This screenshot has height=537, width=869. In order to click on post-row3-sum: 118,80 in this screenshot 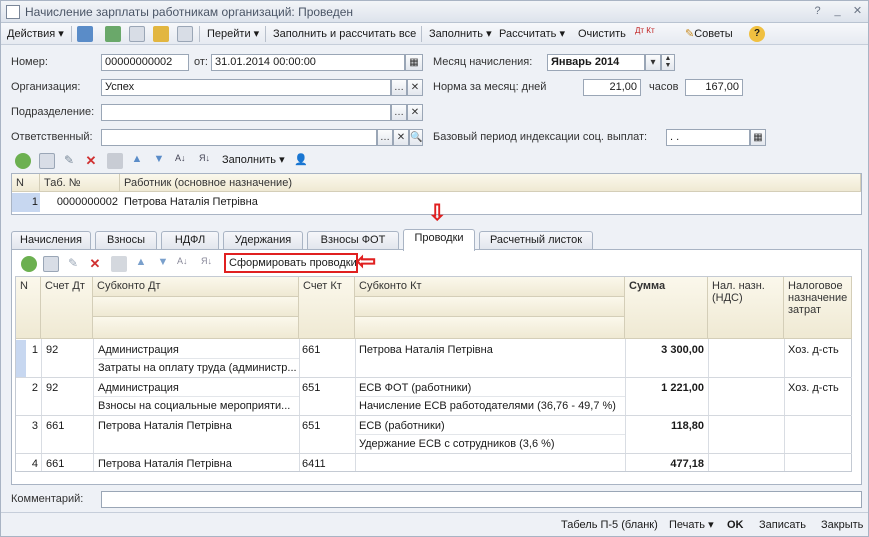, I will do `click(666, 426)`.